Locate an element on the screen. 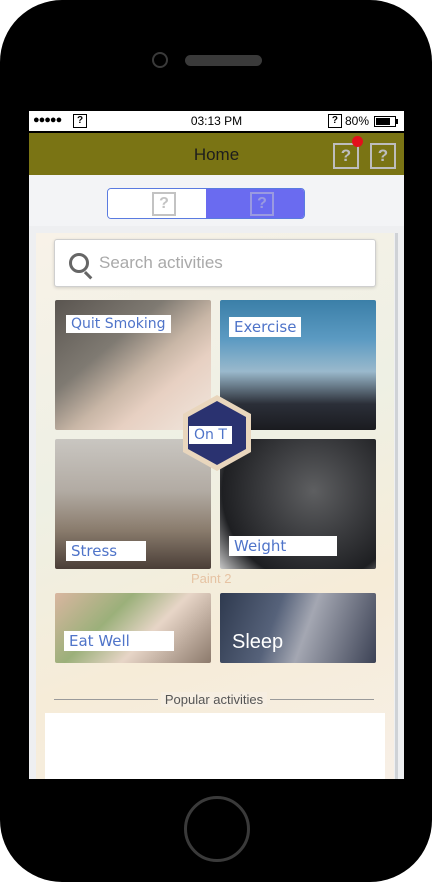 This screenshot has width=432, height=882. segment-right: ? is located at coordinates (255, 203).